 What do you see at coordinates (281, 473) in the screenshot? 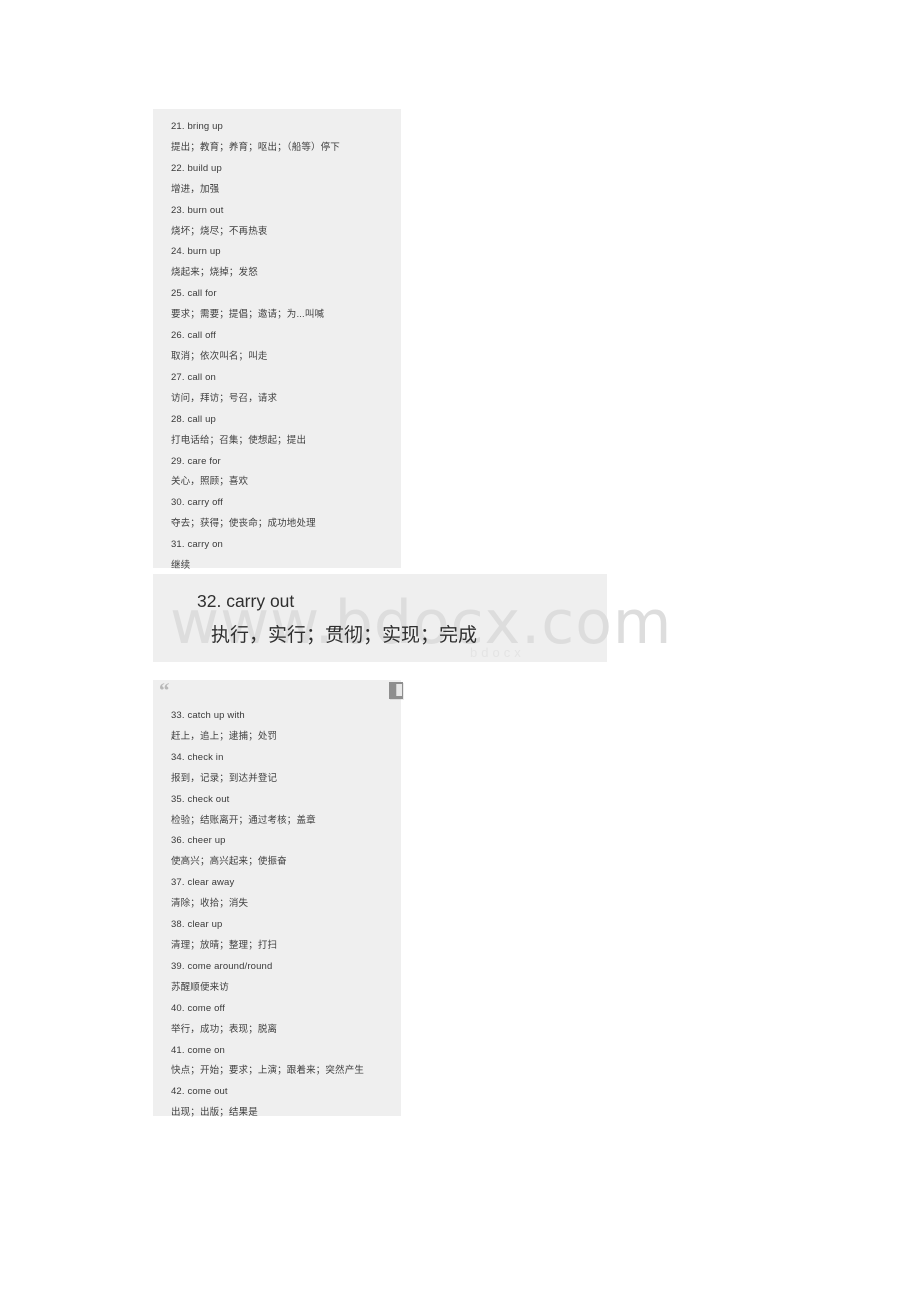
I see `list-item: 29. care for 关心，照顾；喜欢` at bounding box center [281, 473].